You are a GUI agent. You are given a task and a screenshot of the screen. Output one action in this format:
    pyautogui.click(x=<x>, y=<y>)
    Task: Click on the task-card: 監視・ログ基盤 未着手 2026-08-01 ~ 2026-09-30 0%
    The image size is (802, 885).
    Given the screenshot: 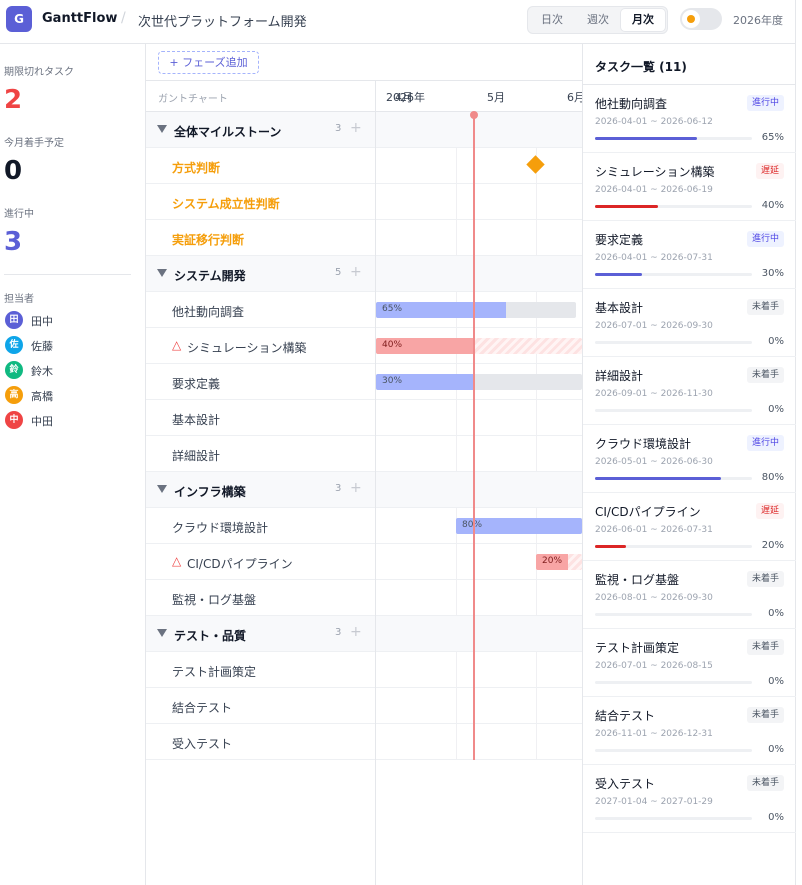 What is the action you would take?
    pyautogui.click(x=689, y=595)
    